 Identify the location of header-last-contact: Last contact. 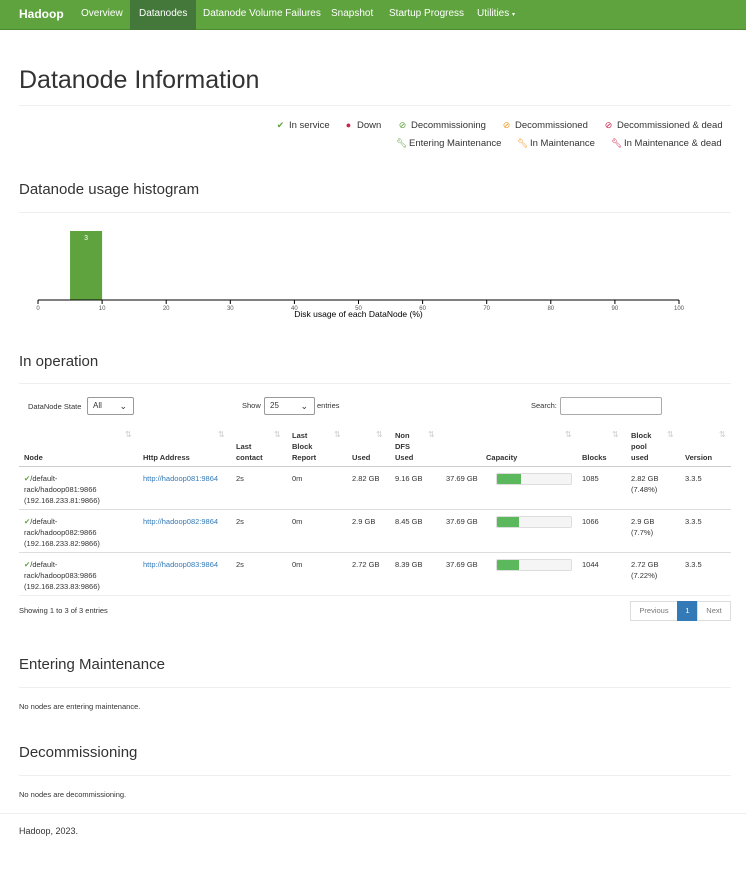
(256, 452).